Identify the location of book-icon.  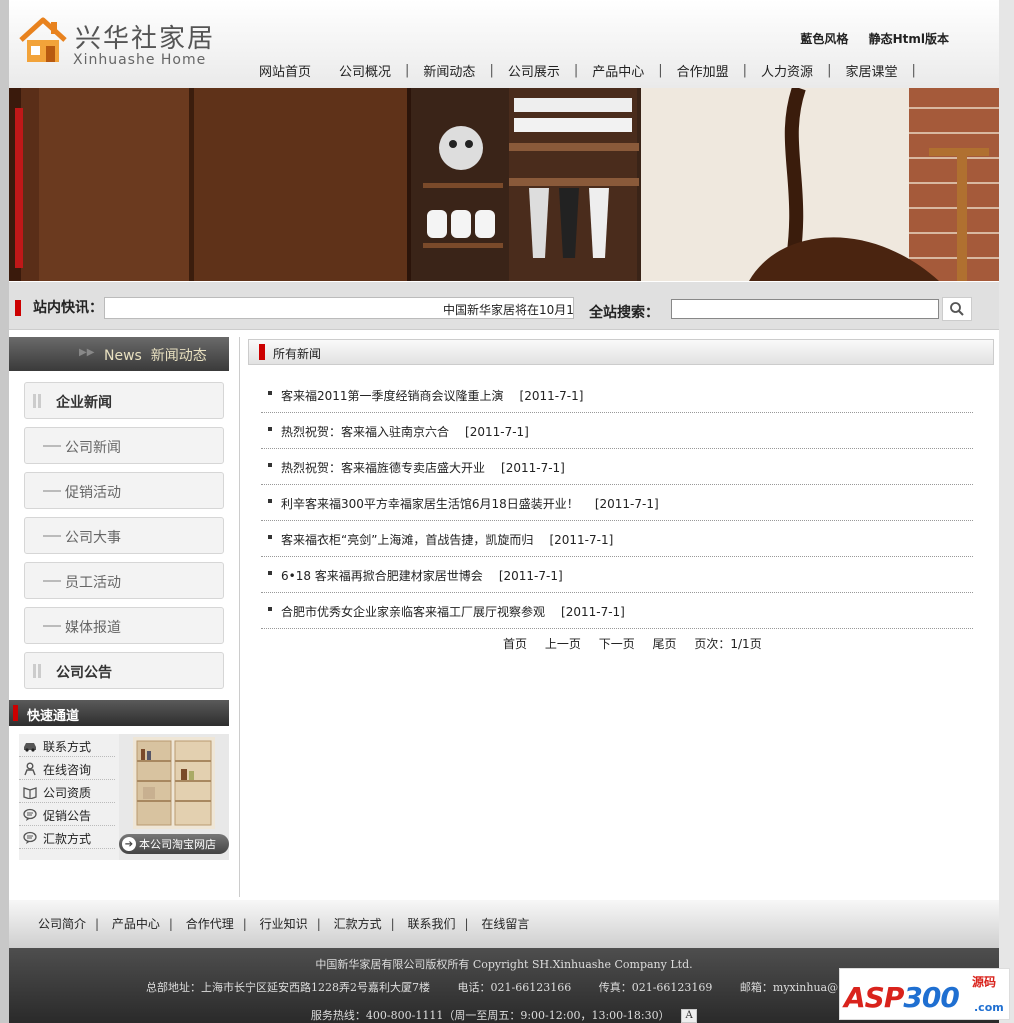
(30, 793).